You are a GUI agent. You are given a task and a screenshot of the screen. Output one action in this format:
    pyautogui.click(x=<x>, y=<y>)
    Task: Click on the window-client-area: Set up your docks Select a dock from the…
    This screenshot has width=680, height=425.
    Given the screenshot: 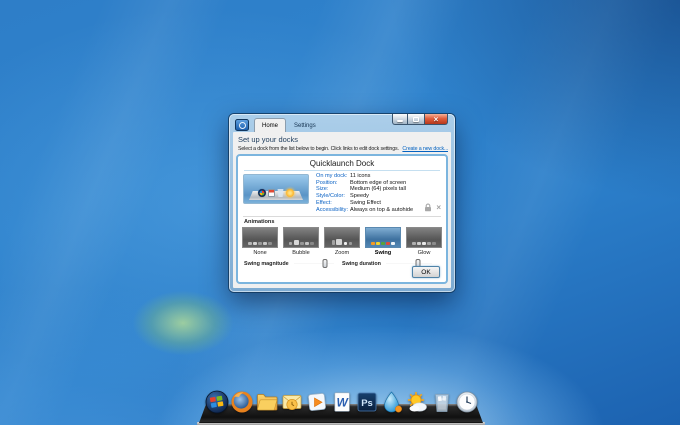 What is the action you would take?
    pyautogui.click(x=342, y=210)
    